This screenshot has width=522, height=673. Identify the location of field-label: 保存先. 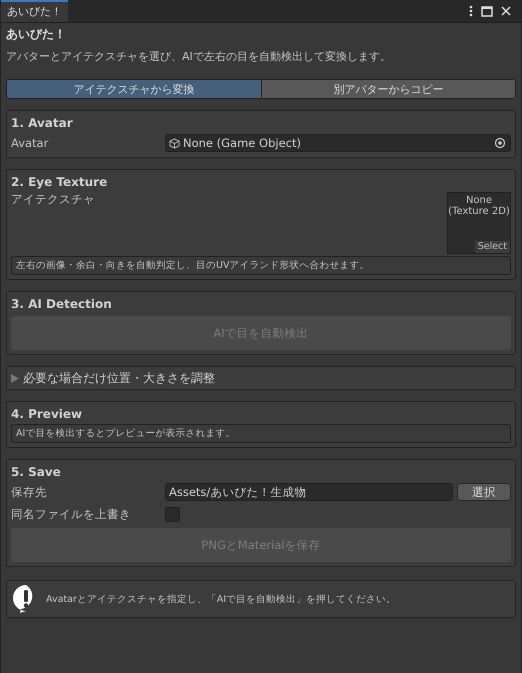
(29, 492).